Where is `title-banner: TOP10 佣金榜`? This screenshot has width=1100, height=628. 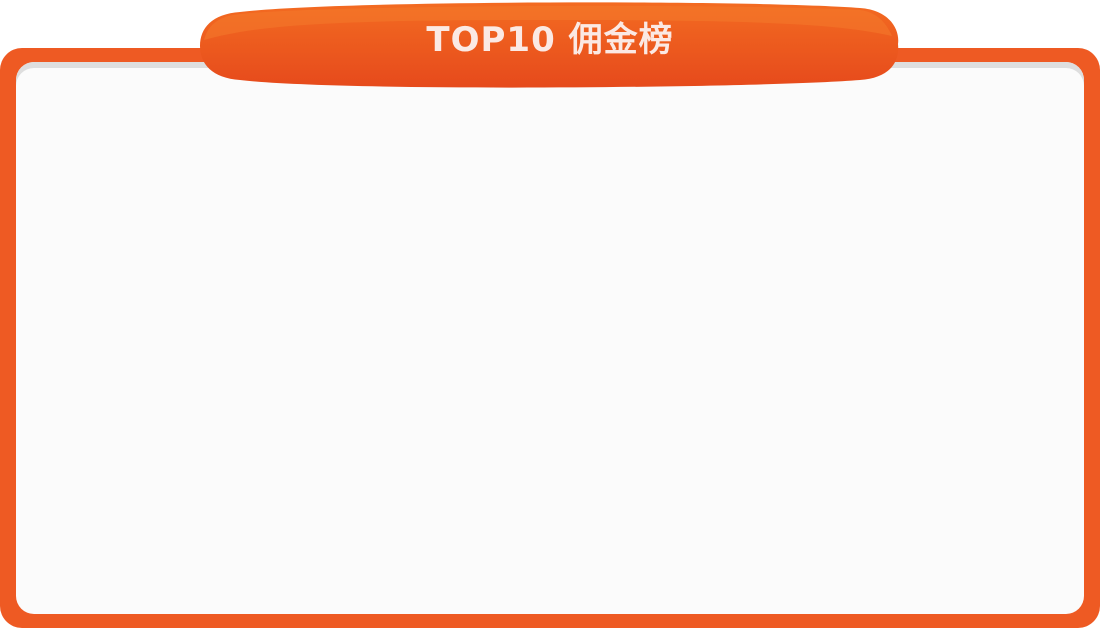 title-banner: TOP10 佣金榜 is located at coordinates (550, 45).